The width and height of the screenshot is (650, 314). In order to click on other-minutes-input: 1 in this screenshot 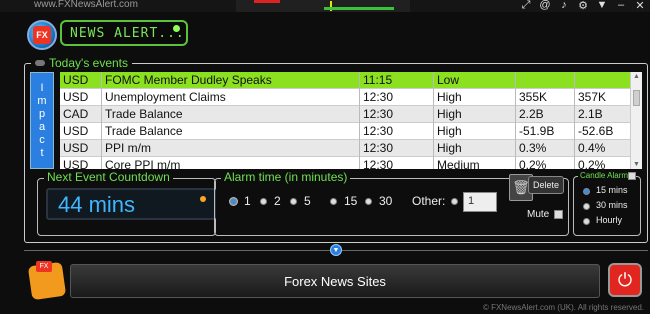, I will do `click(480, 202)`.